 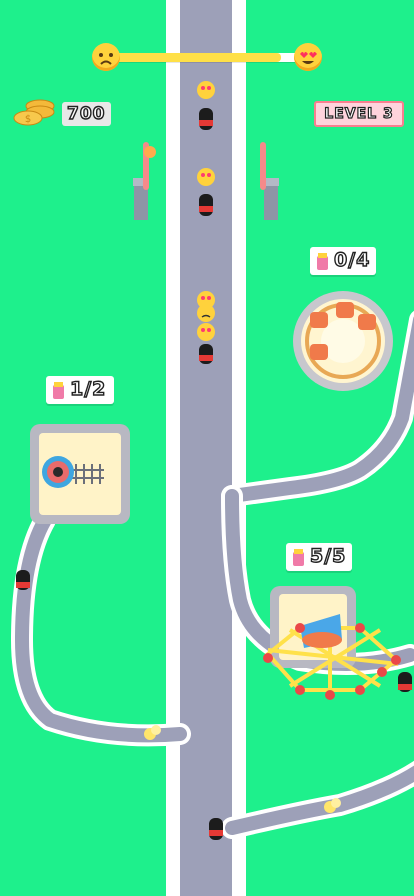 What do you see at coordinates (86, 114) in the screenshot?
I see `coin-amount: 700` at bounding box center [86, 114].